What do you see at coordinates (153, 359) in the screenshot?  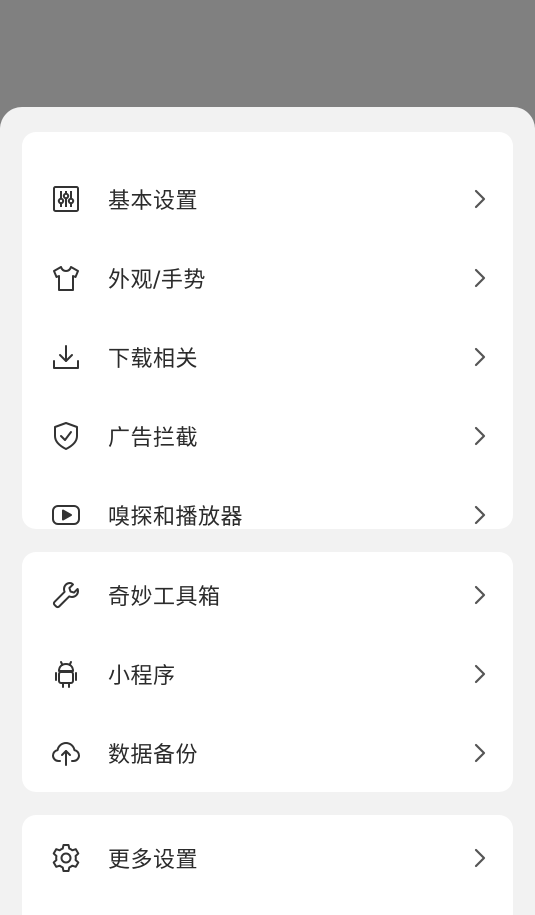 I see `menu-item-label: 下载相关` at bounding box center [153, 359].